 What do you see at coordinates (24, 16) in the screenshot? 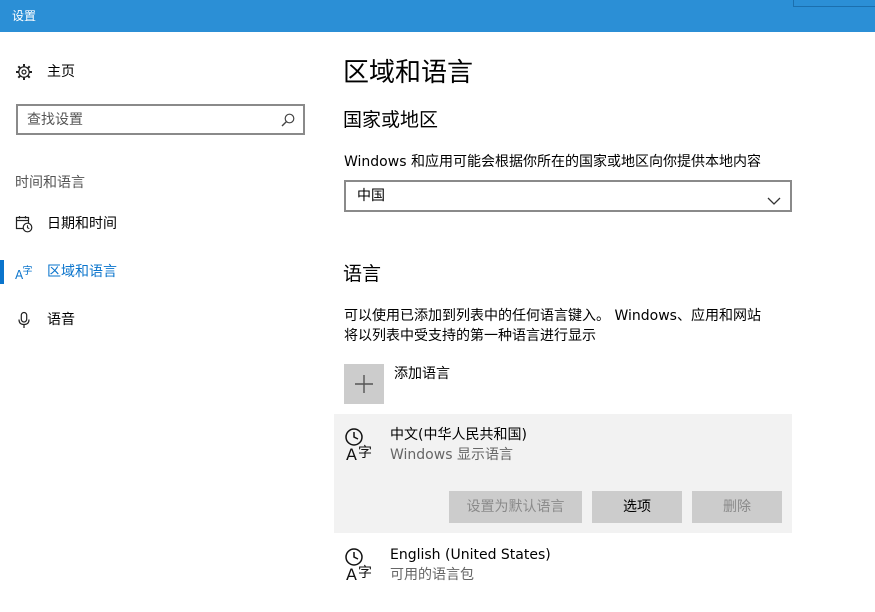
I see `window-title: 设置` at bounding box center [24, 16].